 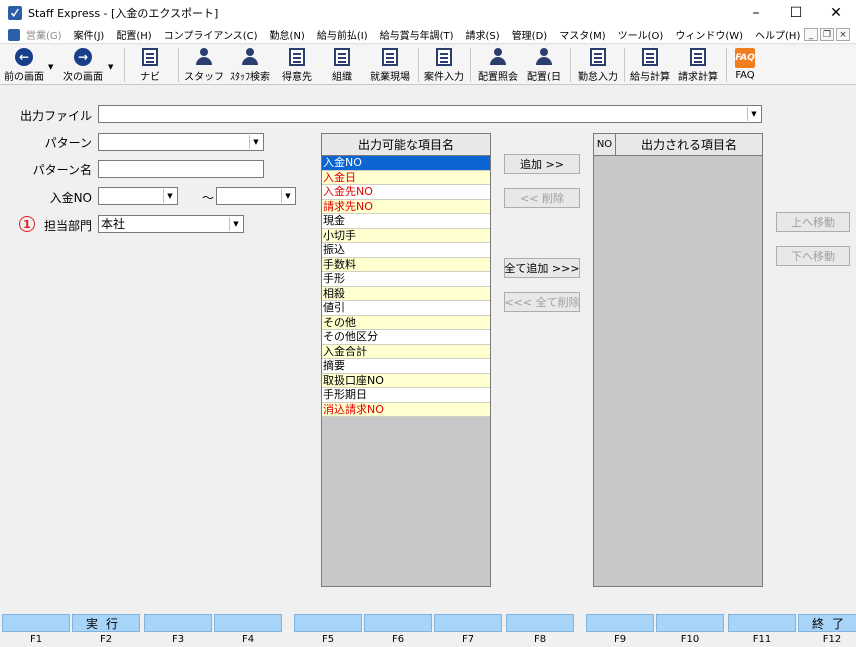 What do you see at coordinates (688, 145) in the screenshot?
I see `output-name-header: 出力される項目名` at bounding box center [688, 145].